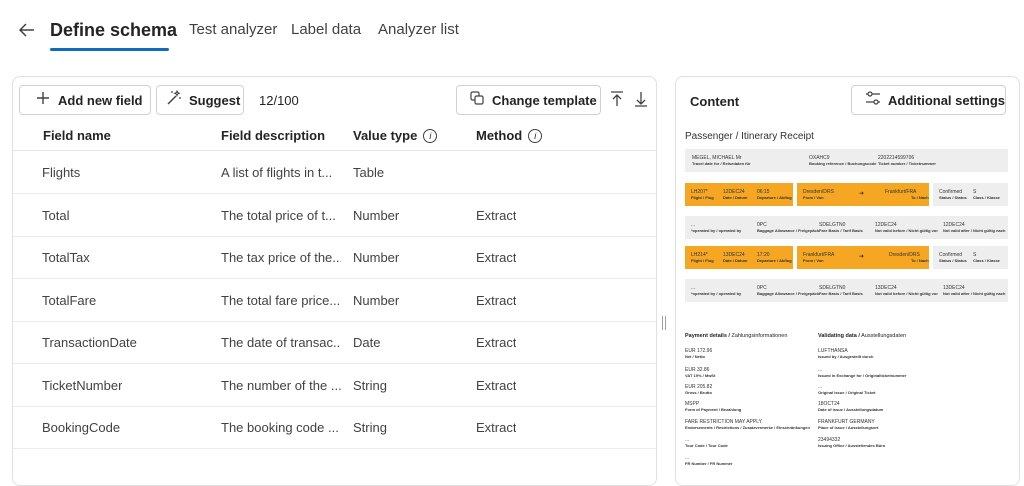 The width and height of the screenshot is (1024, 486). I want to click on validating-original-issue: ... Original Issue / Original Ticket, so click(847, 390).